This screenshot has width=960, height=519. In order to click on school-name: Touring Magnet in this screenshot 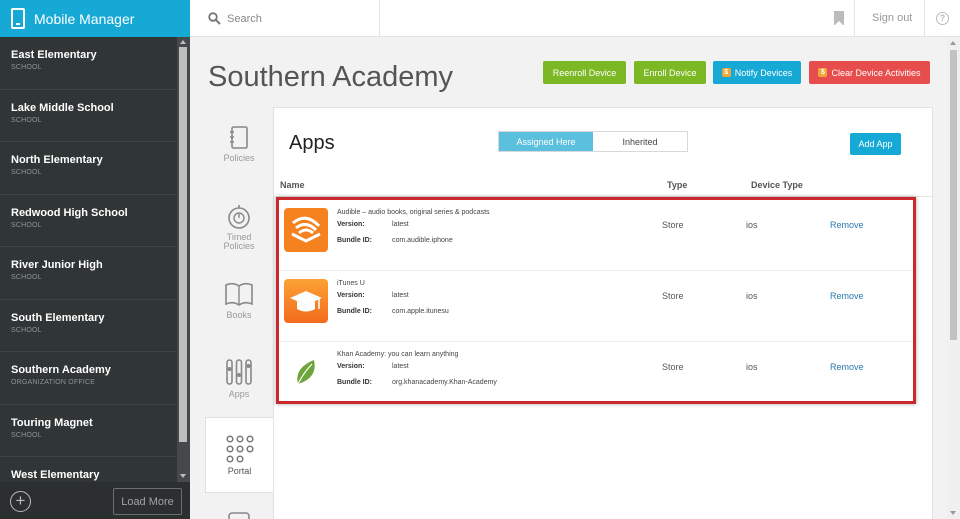, I will do `click(52, 422)`.